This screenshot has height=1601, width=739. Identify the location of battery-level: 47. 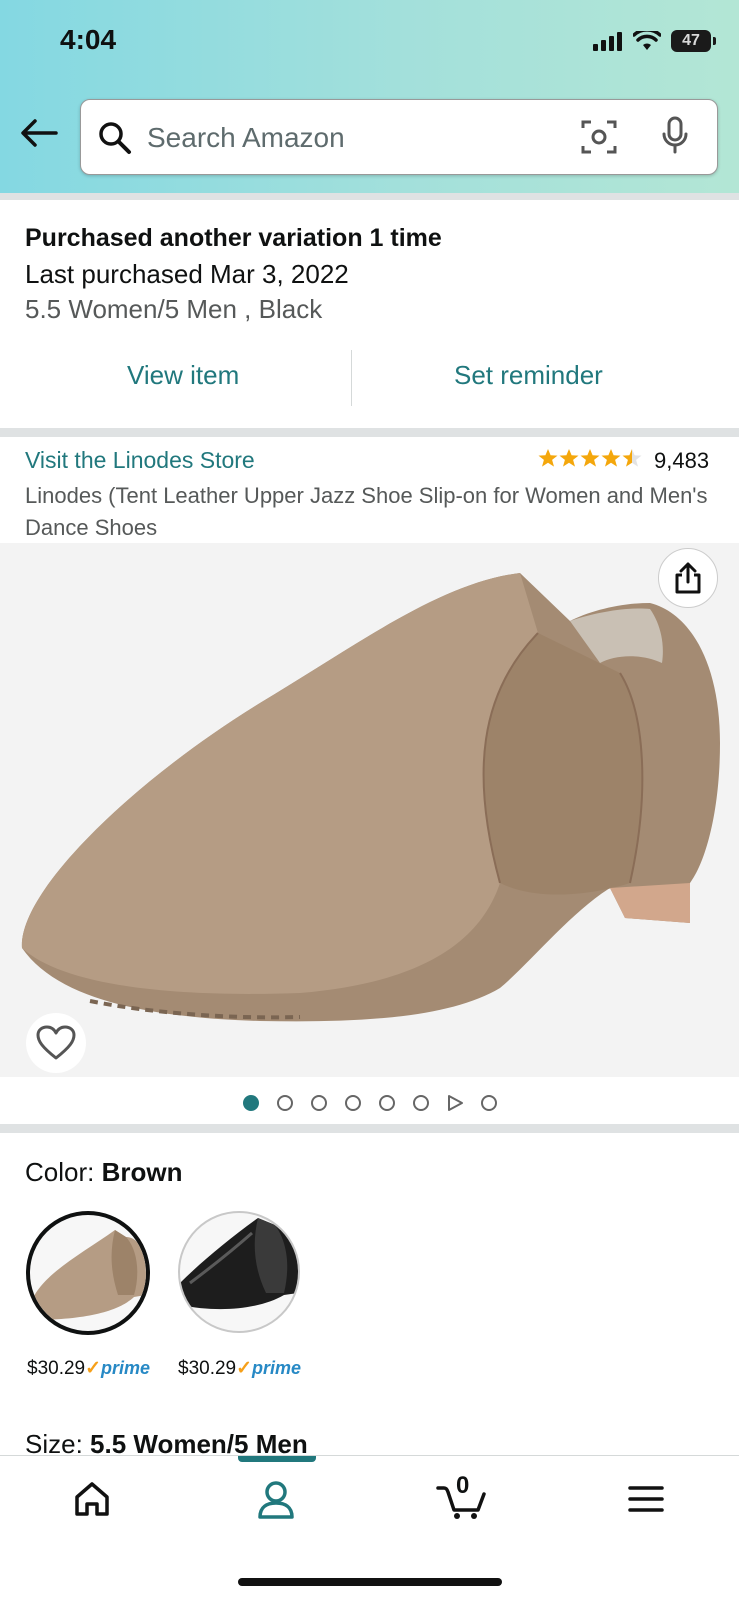
(691, 40).